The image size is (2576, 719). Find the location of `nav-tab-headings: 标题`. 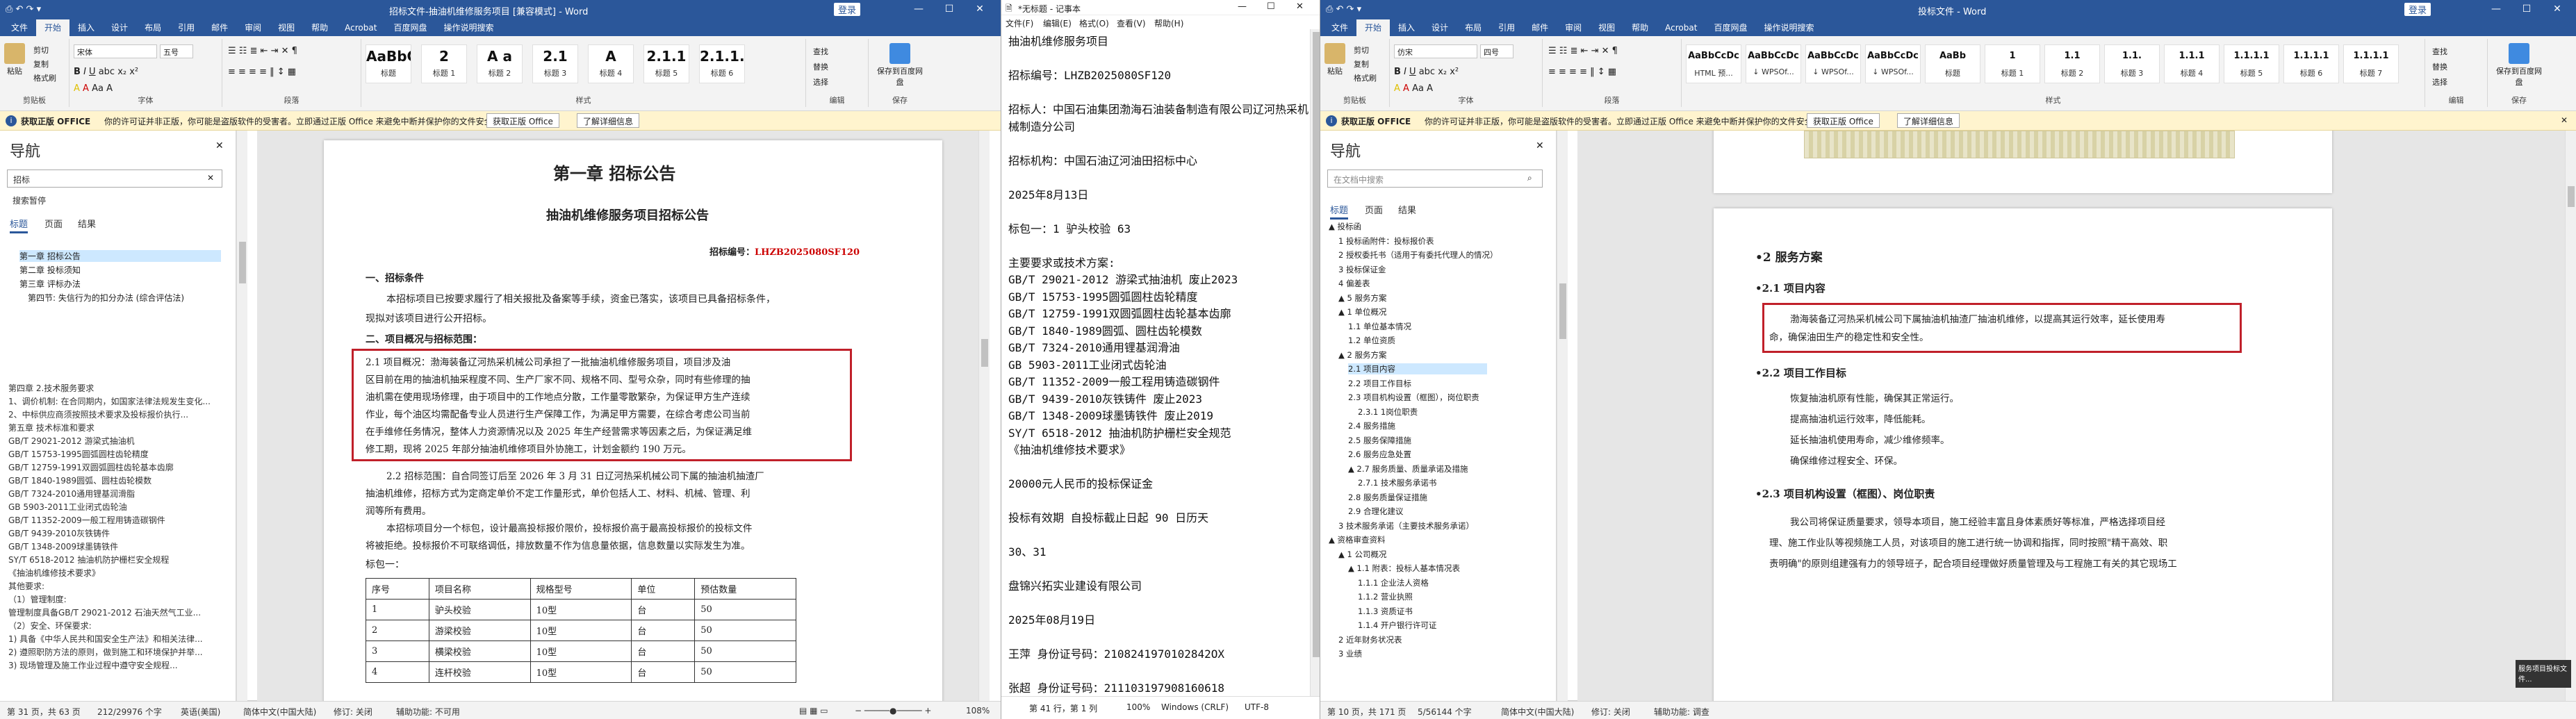

nav-tab-headings: 标题 is located at coordinates (1339, 211).